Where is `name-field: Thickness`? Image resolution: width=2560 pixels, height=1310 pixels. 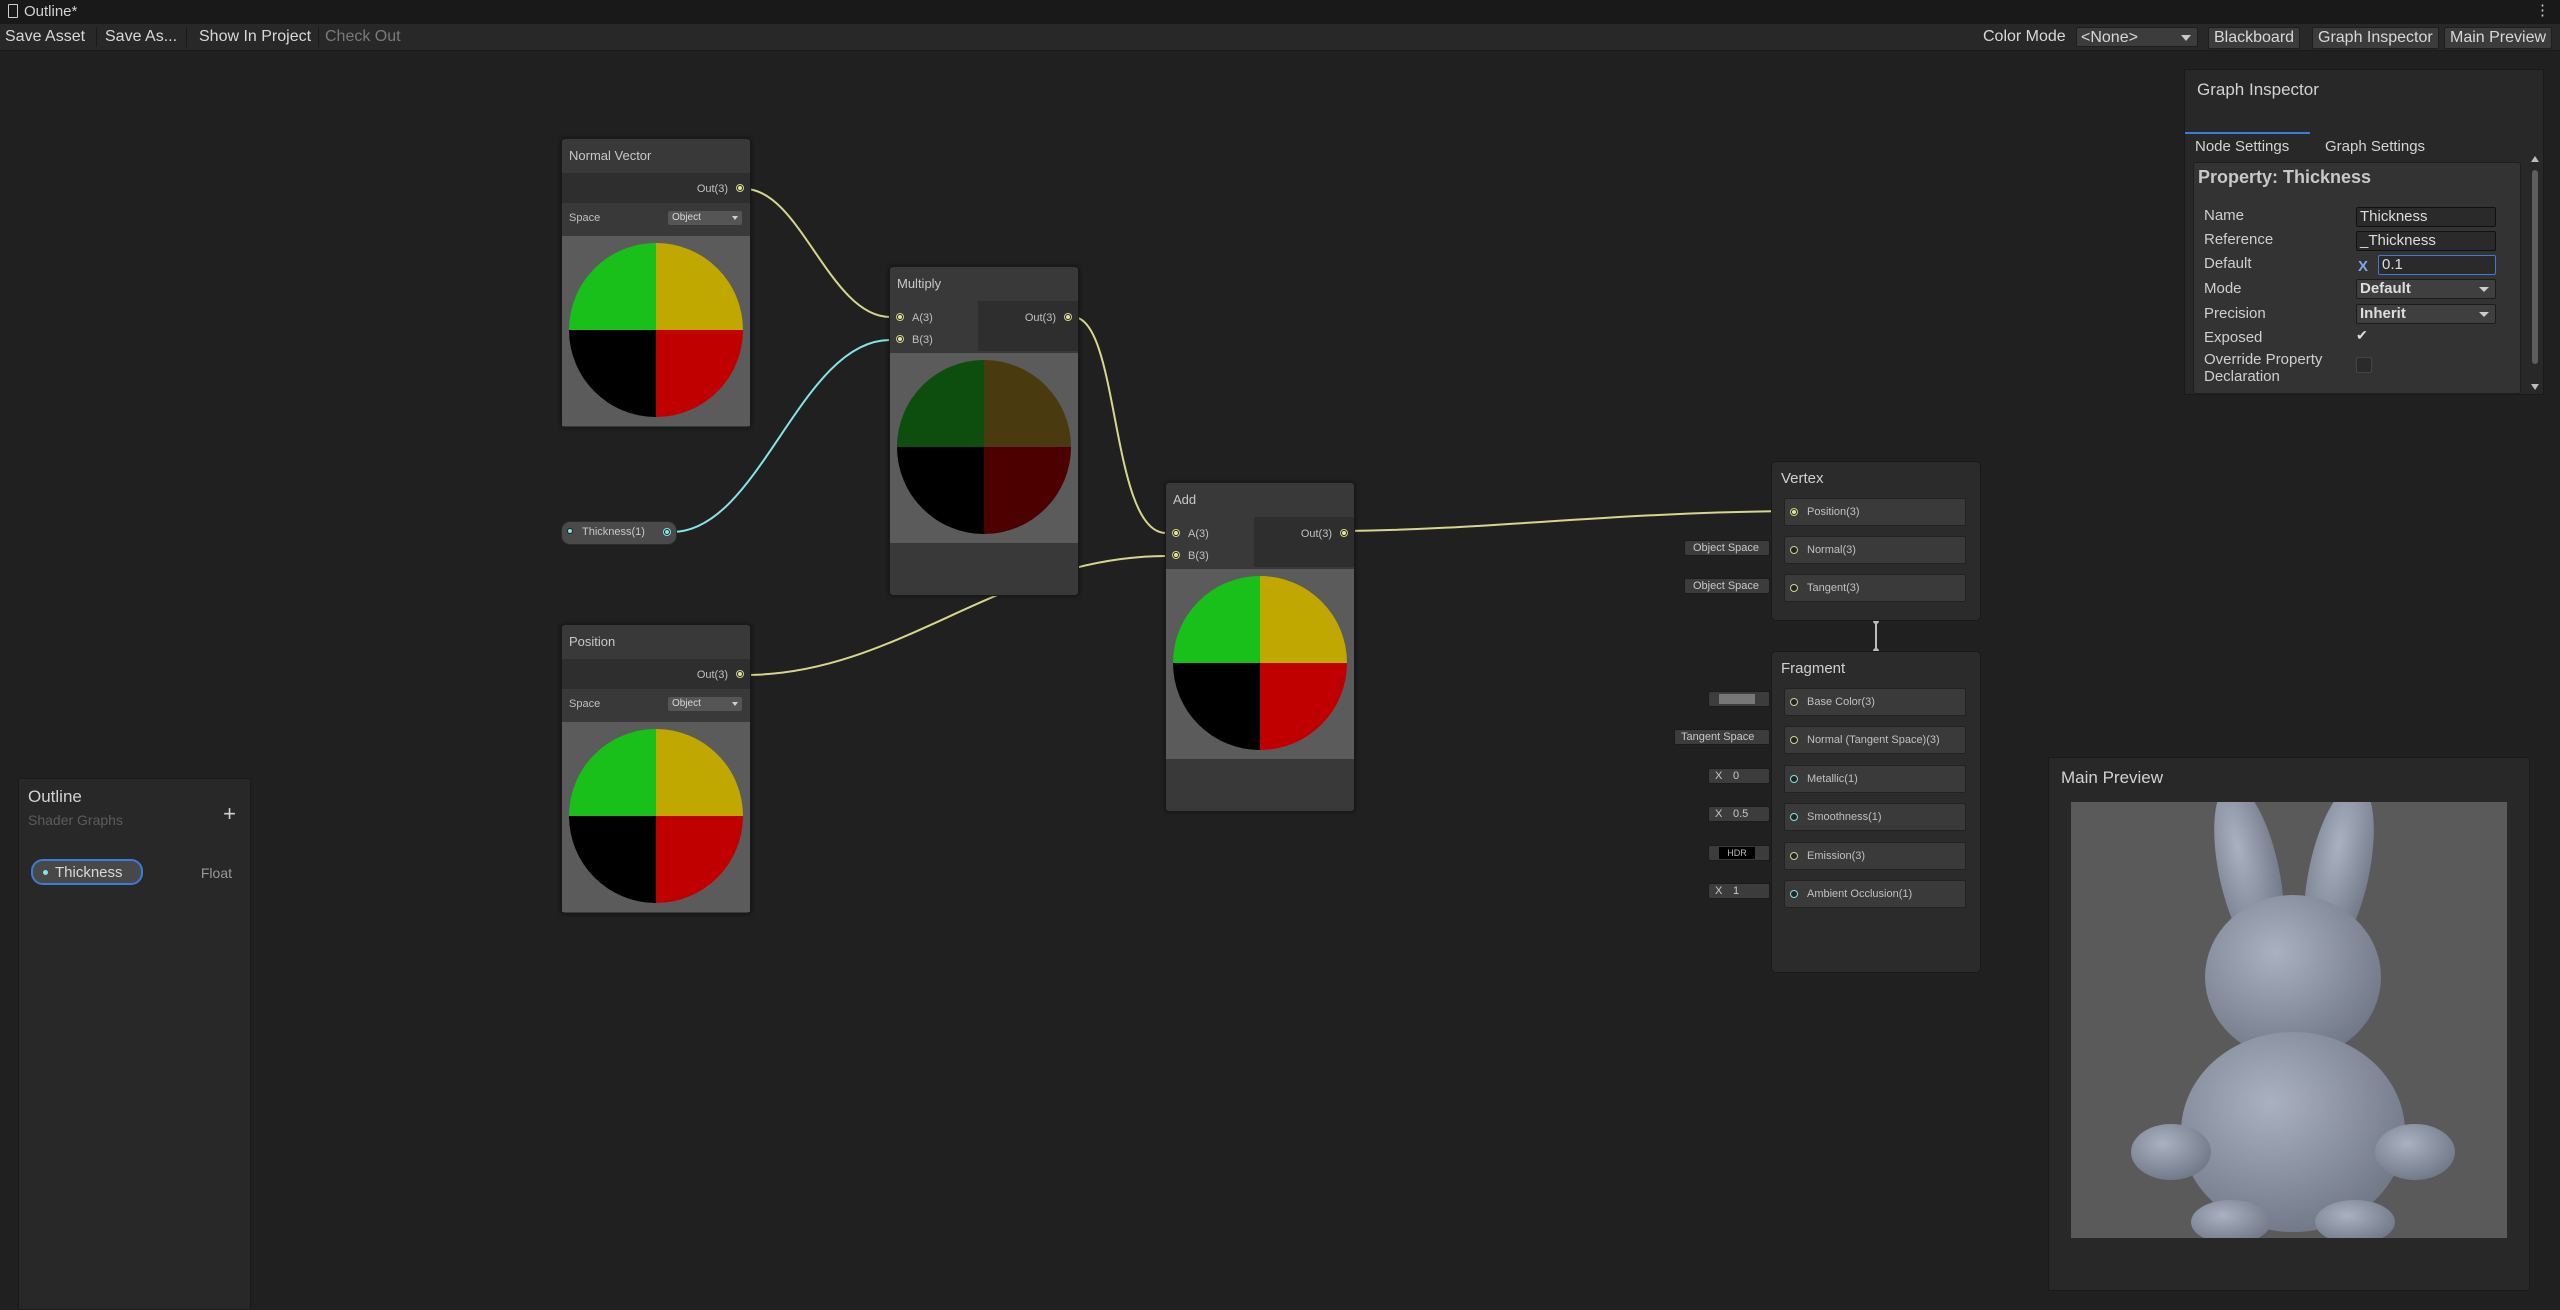 name-field: Thickness is located at coordinates (2426, 217).